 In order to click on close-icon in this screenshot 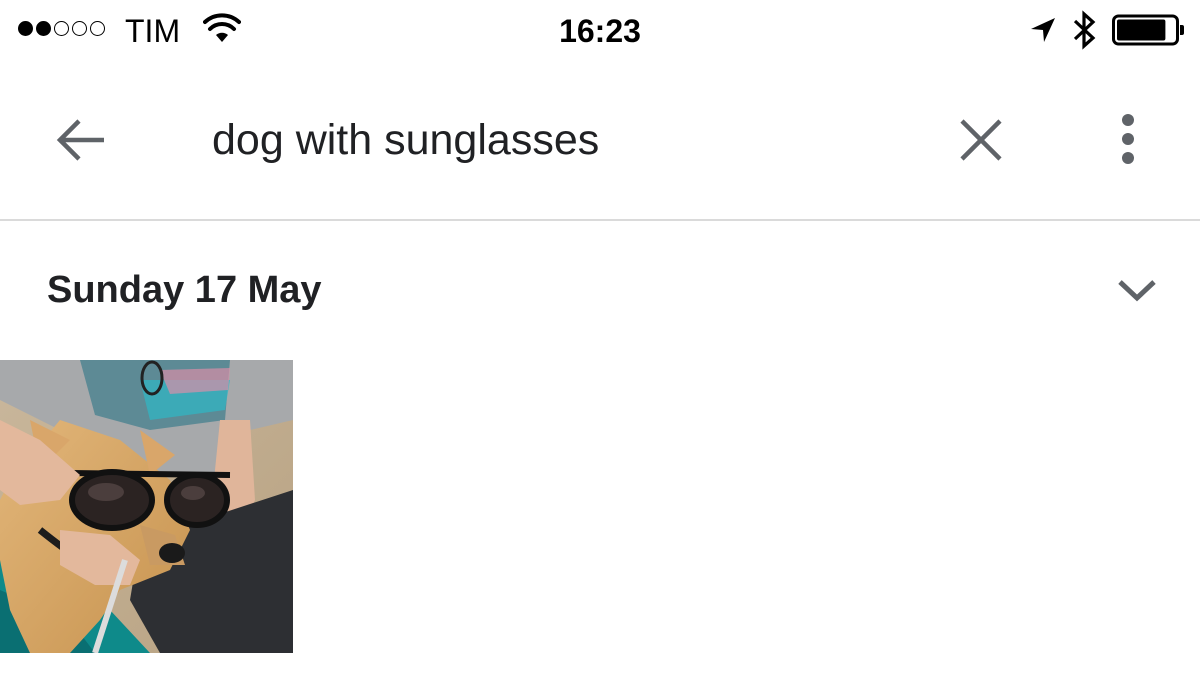, I will do `click(981, 140)`.